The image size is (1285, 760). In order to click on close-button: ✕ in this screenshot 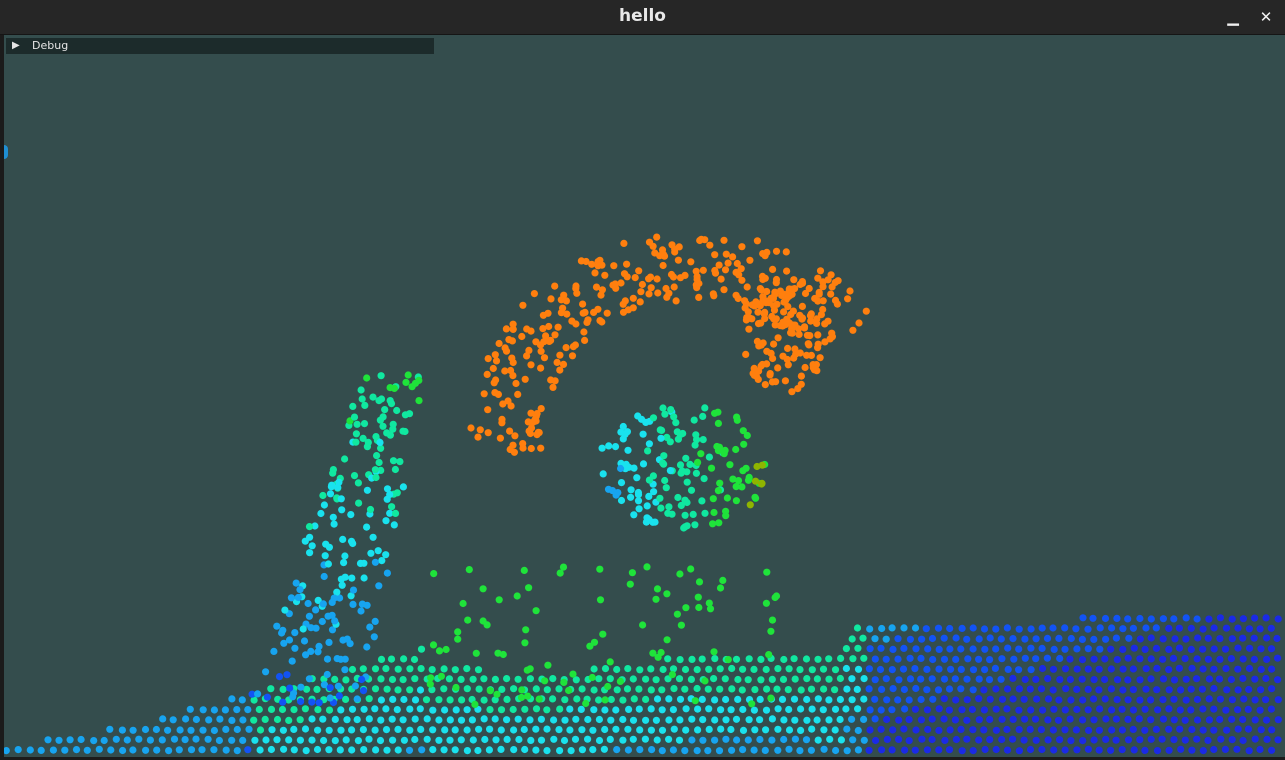, I will do `click(1266, 17)`.